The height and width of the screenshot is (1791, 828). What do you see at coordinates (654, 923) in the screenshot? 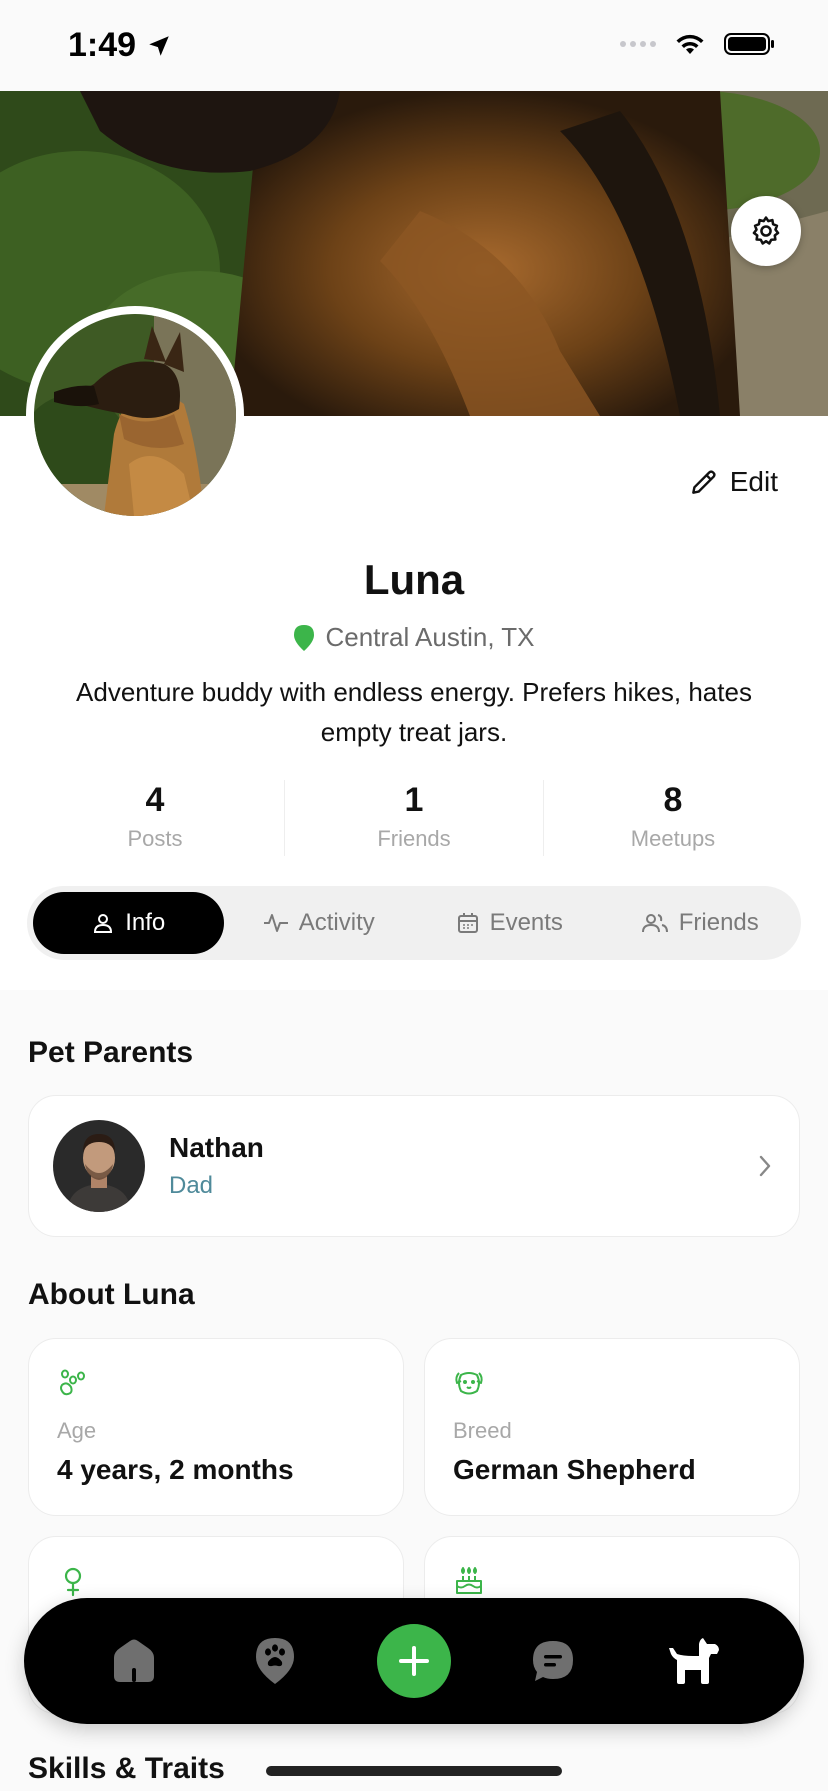
I see `people-icon` at bounding box center [654, 923].